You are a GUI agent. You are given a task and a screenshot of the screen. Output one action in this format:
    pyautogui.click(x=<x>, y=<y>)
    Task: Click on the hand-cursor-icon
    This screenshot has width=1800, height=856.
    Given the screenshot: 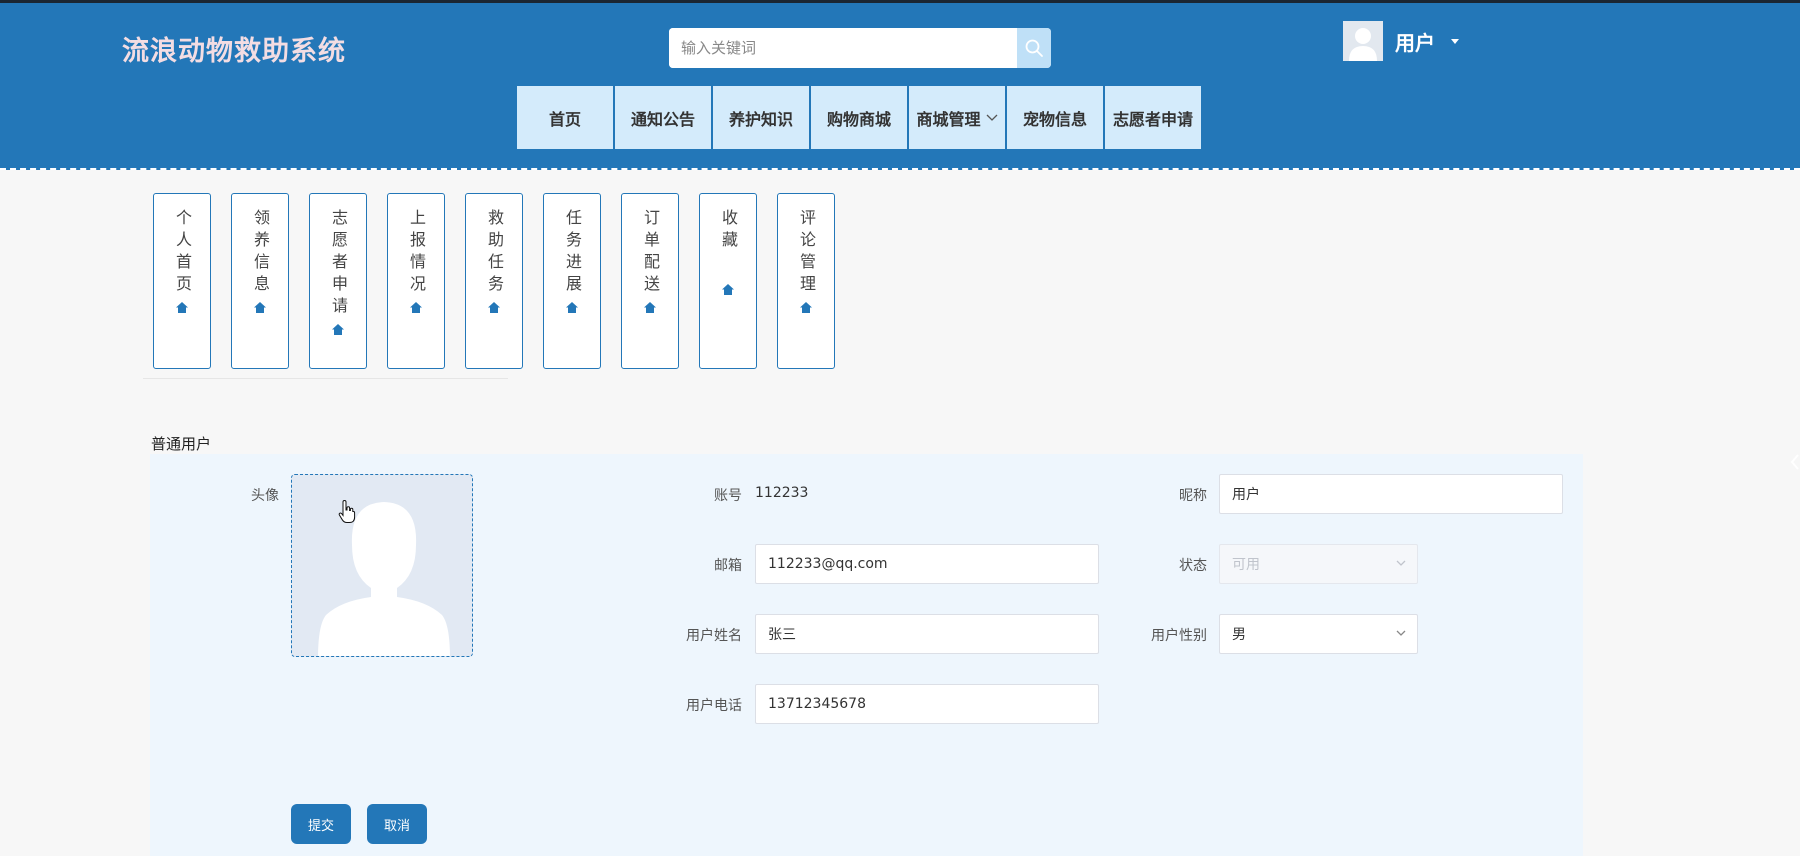 What is the action you would take?
    pyautogui.click(x=347, y=511)
    